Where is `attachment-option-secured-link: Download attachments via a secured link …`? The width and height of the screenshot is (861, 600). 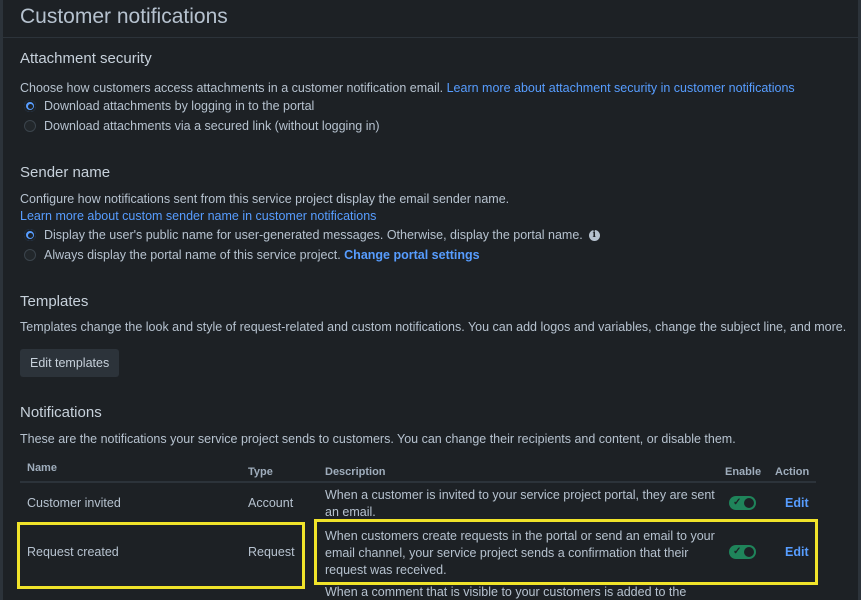 attachment-option-secured-link: Download attachments via a secured link … is located at coordinates (202, 126).